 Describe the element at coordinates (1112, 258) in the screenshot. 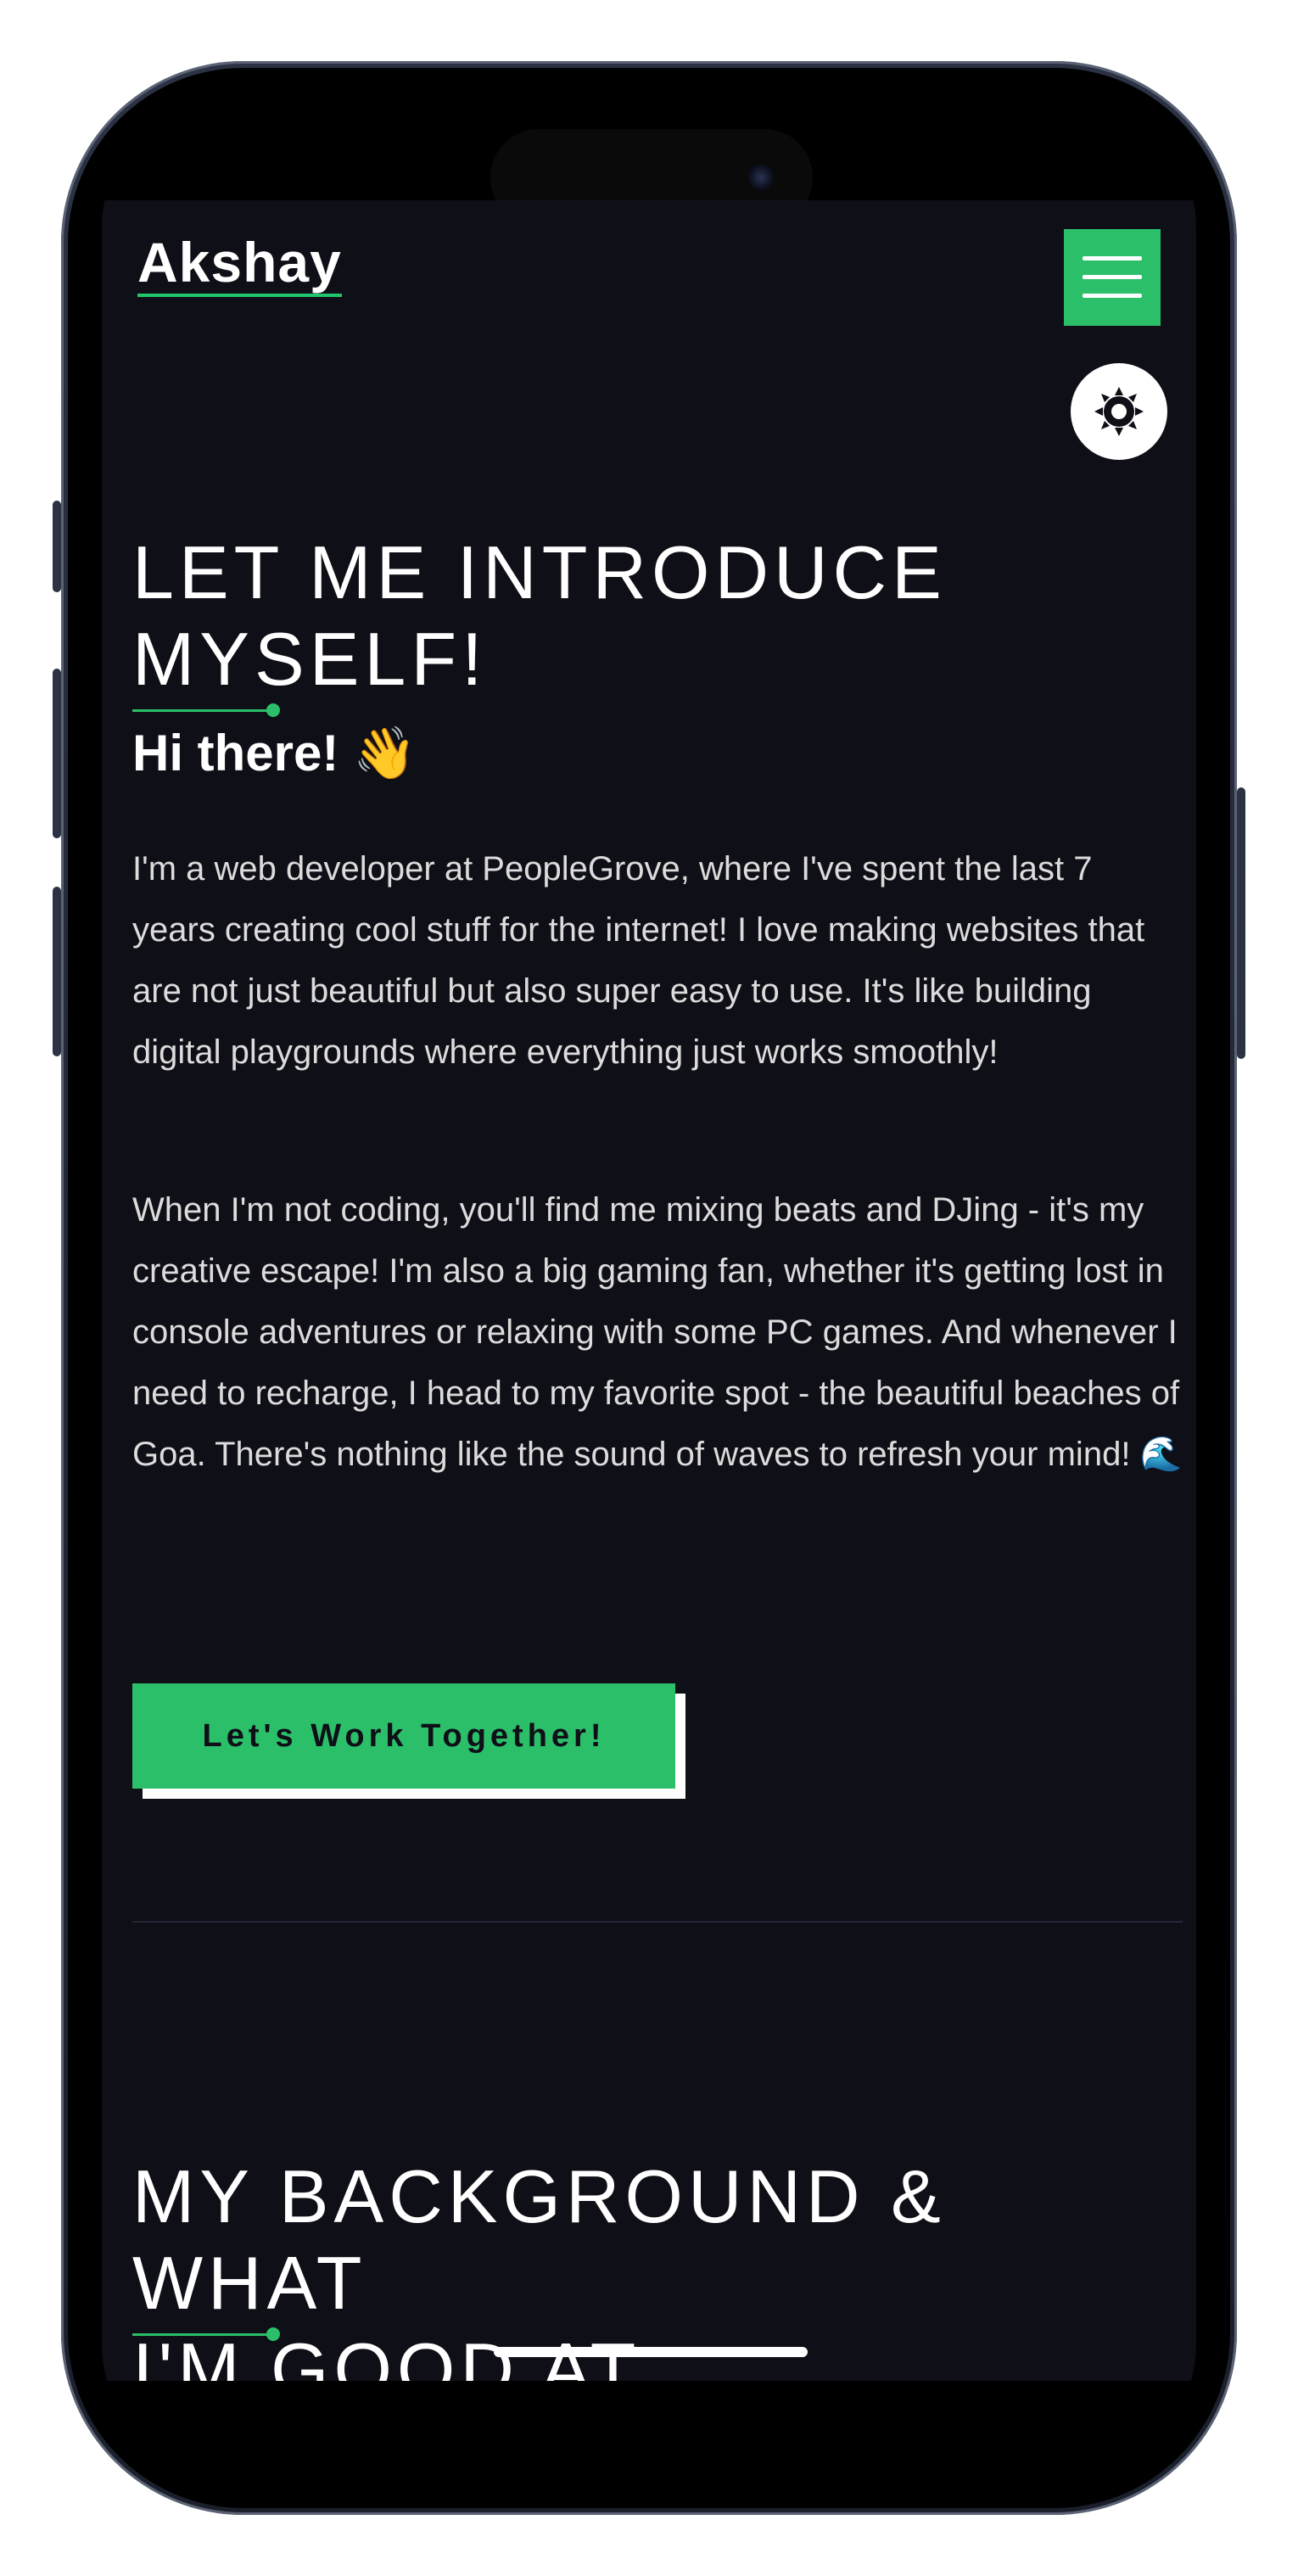

I see `hamburger-menu-icon` at that location.